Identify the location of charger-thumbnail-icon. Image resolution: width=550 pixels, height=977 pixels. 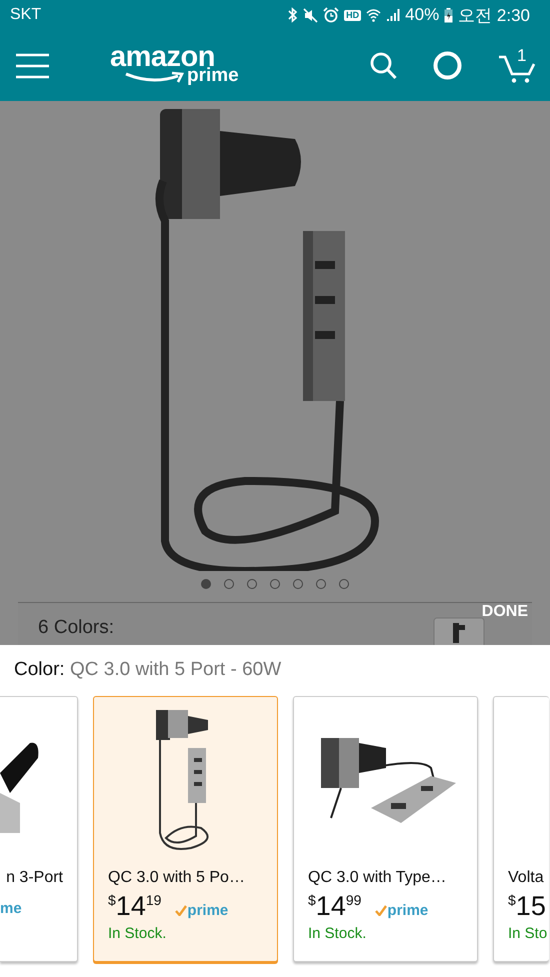
(459, 631).